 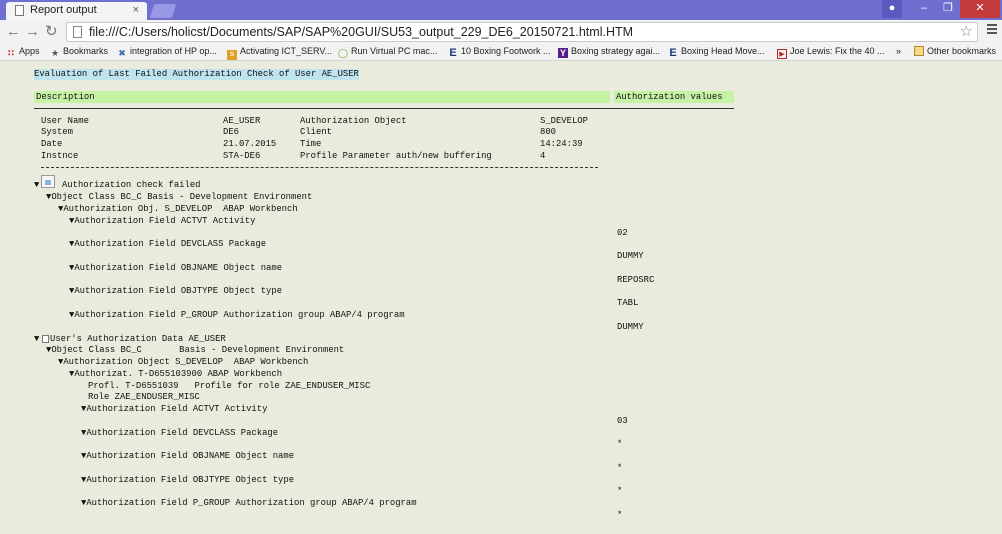 What do you see at coordinates (51, 32) in the screenshot?
I see `reload-icon: ↻` at bounding box center [51, 32].